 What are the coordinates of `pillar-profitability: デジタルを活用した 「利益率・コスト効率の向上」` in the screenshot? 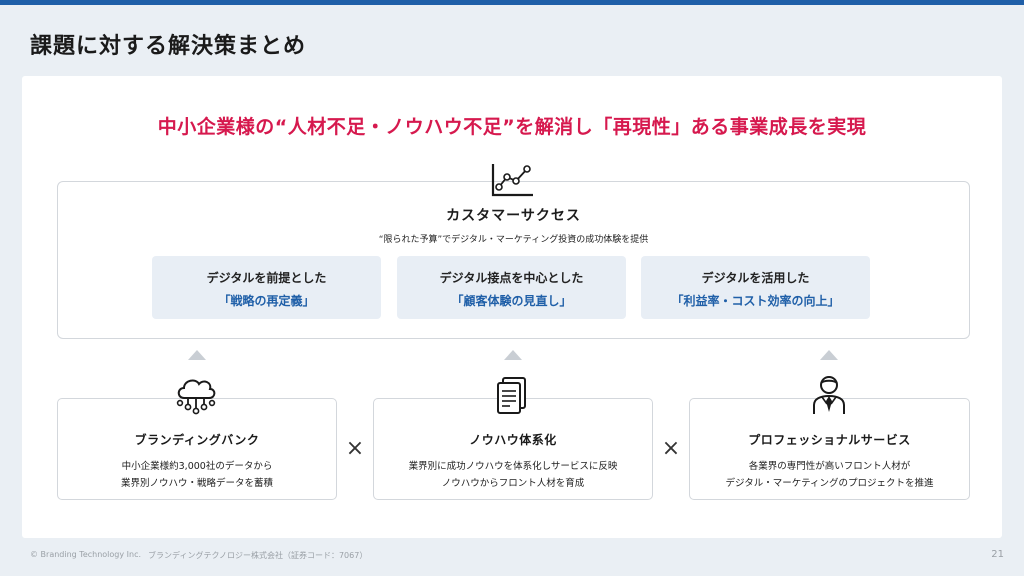 It's located at (755, 287).